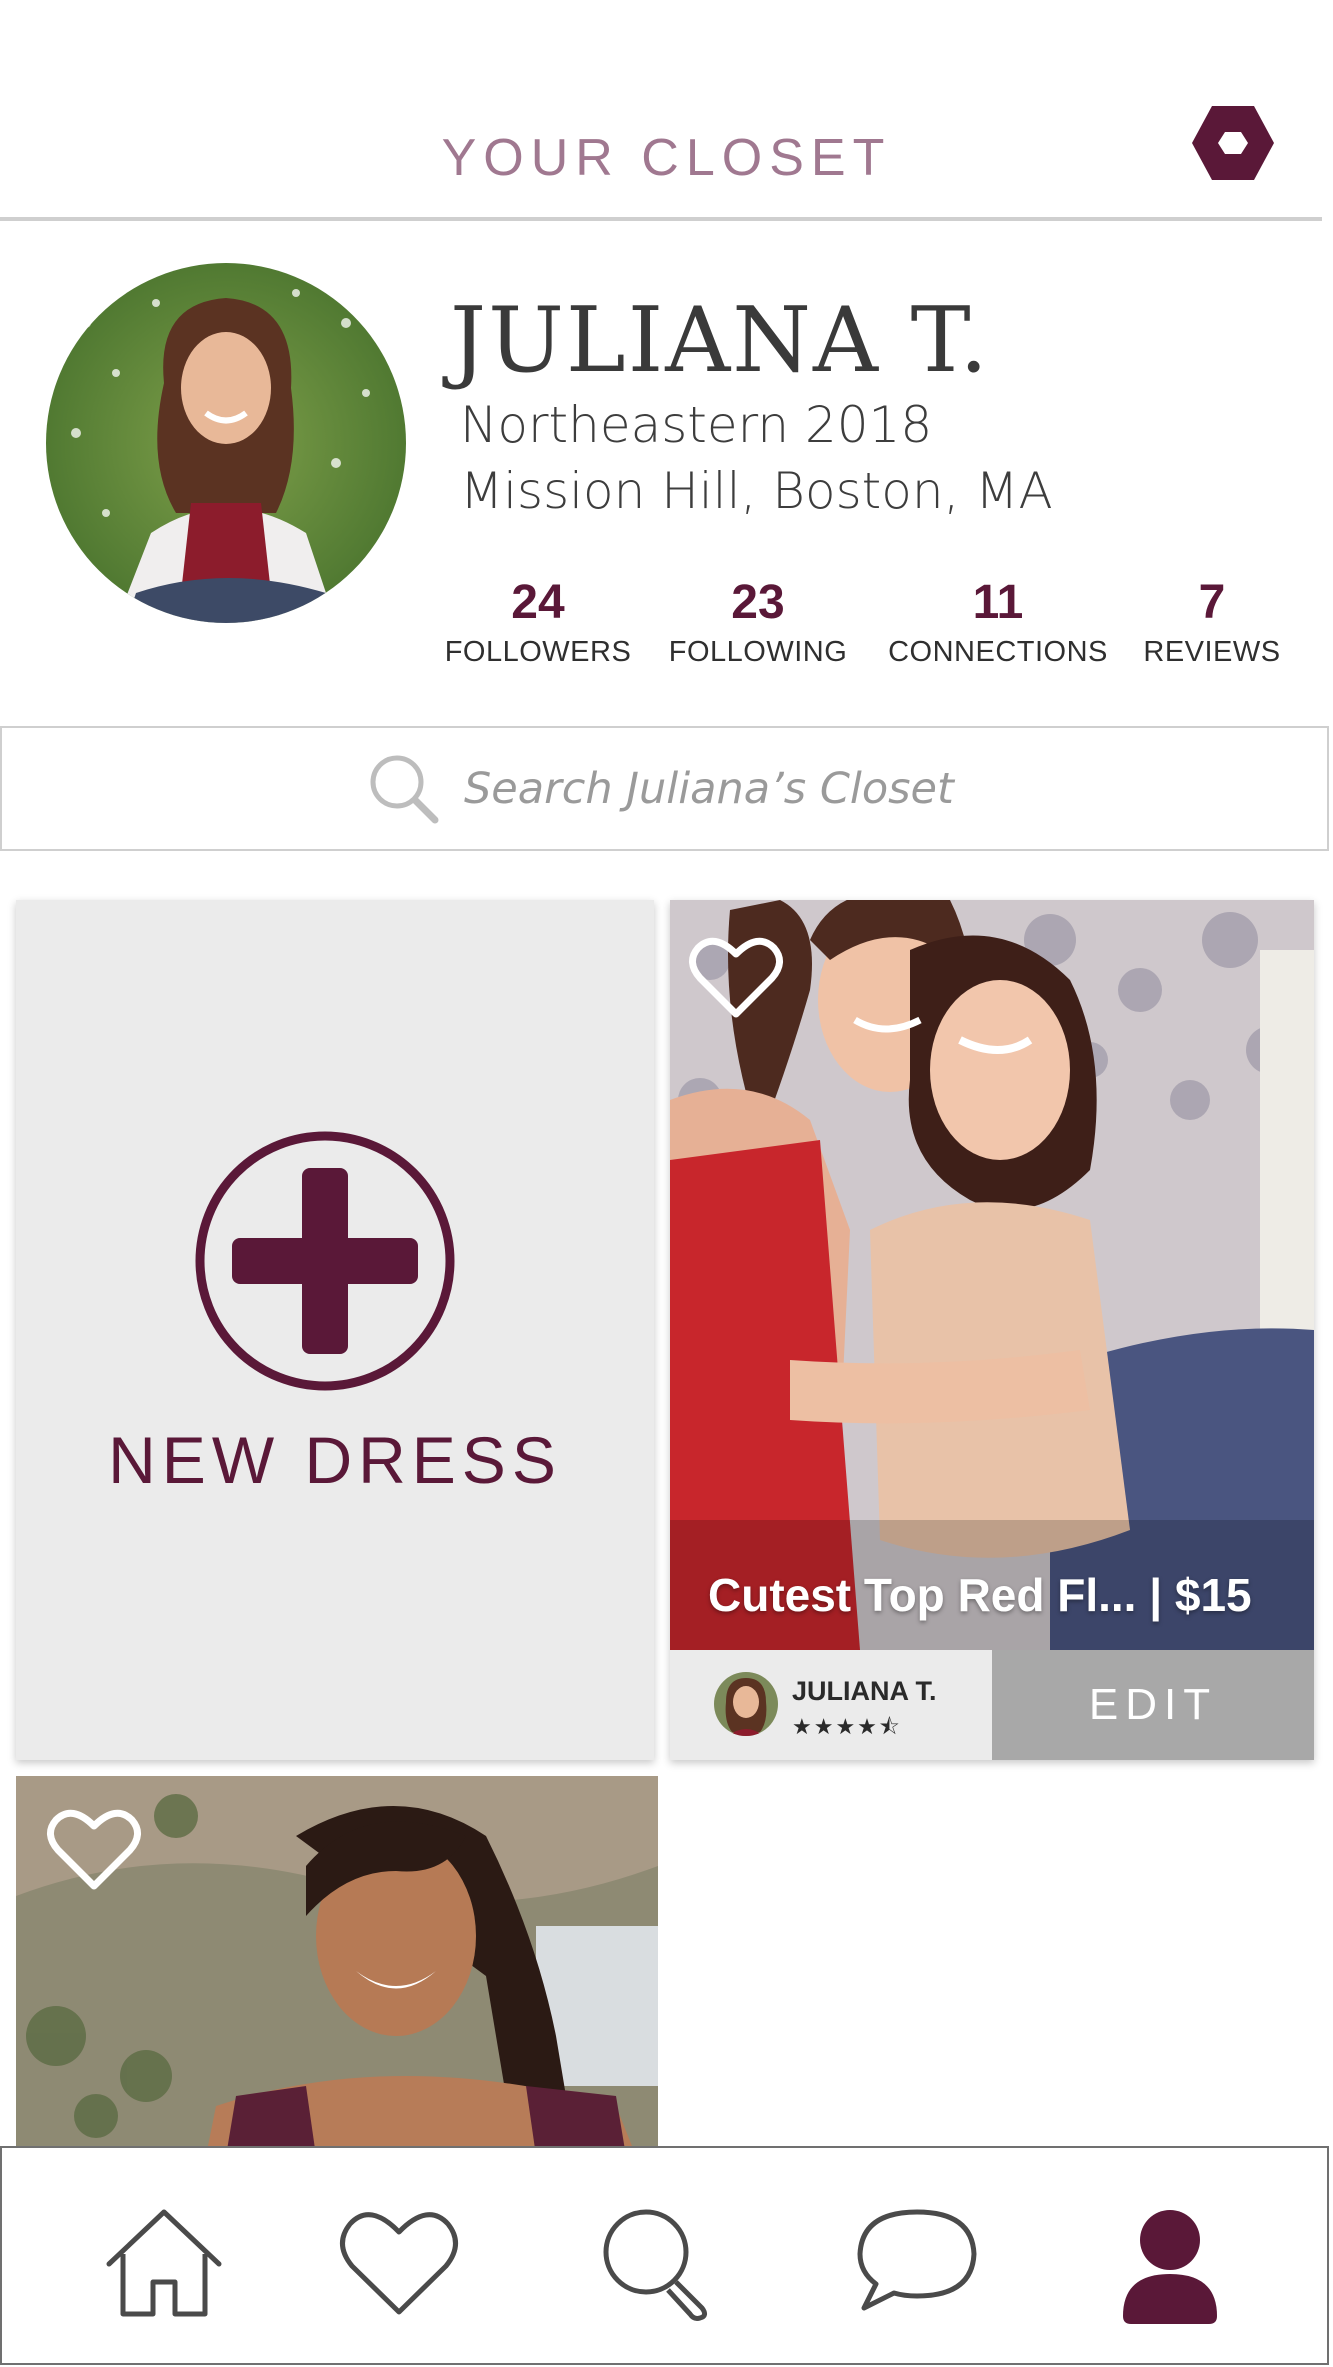 This screenshot has height=2367, width=1333. What do you see at coordinates (758, 652) in the screenshot?
I see `stat-label: FOLLOWING` at bounding box center [758, 652].